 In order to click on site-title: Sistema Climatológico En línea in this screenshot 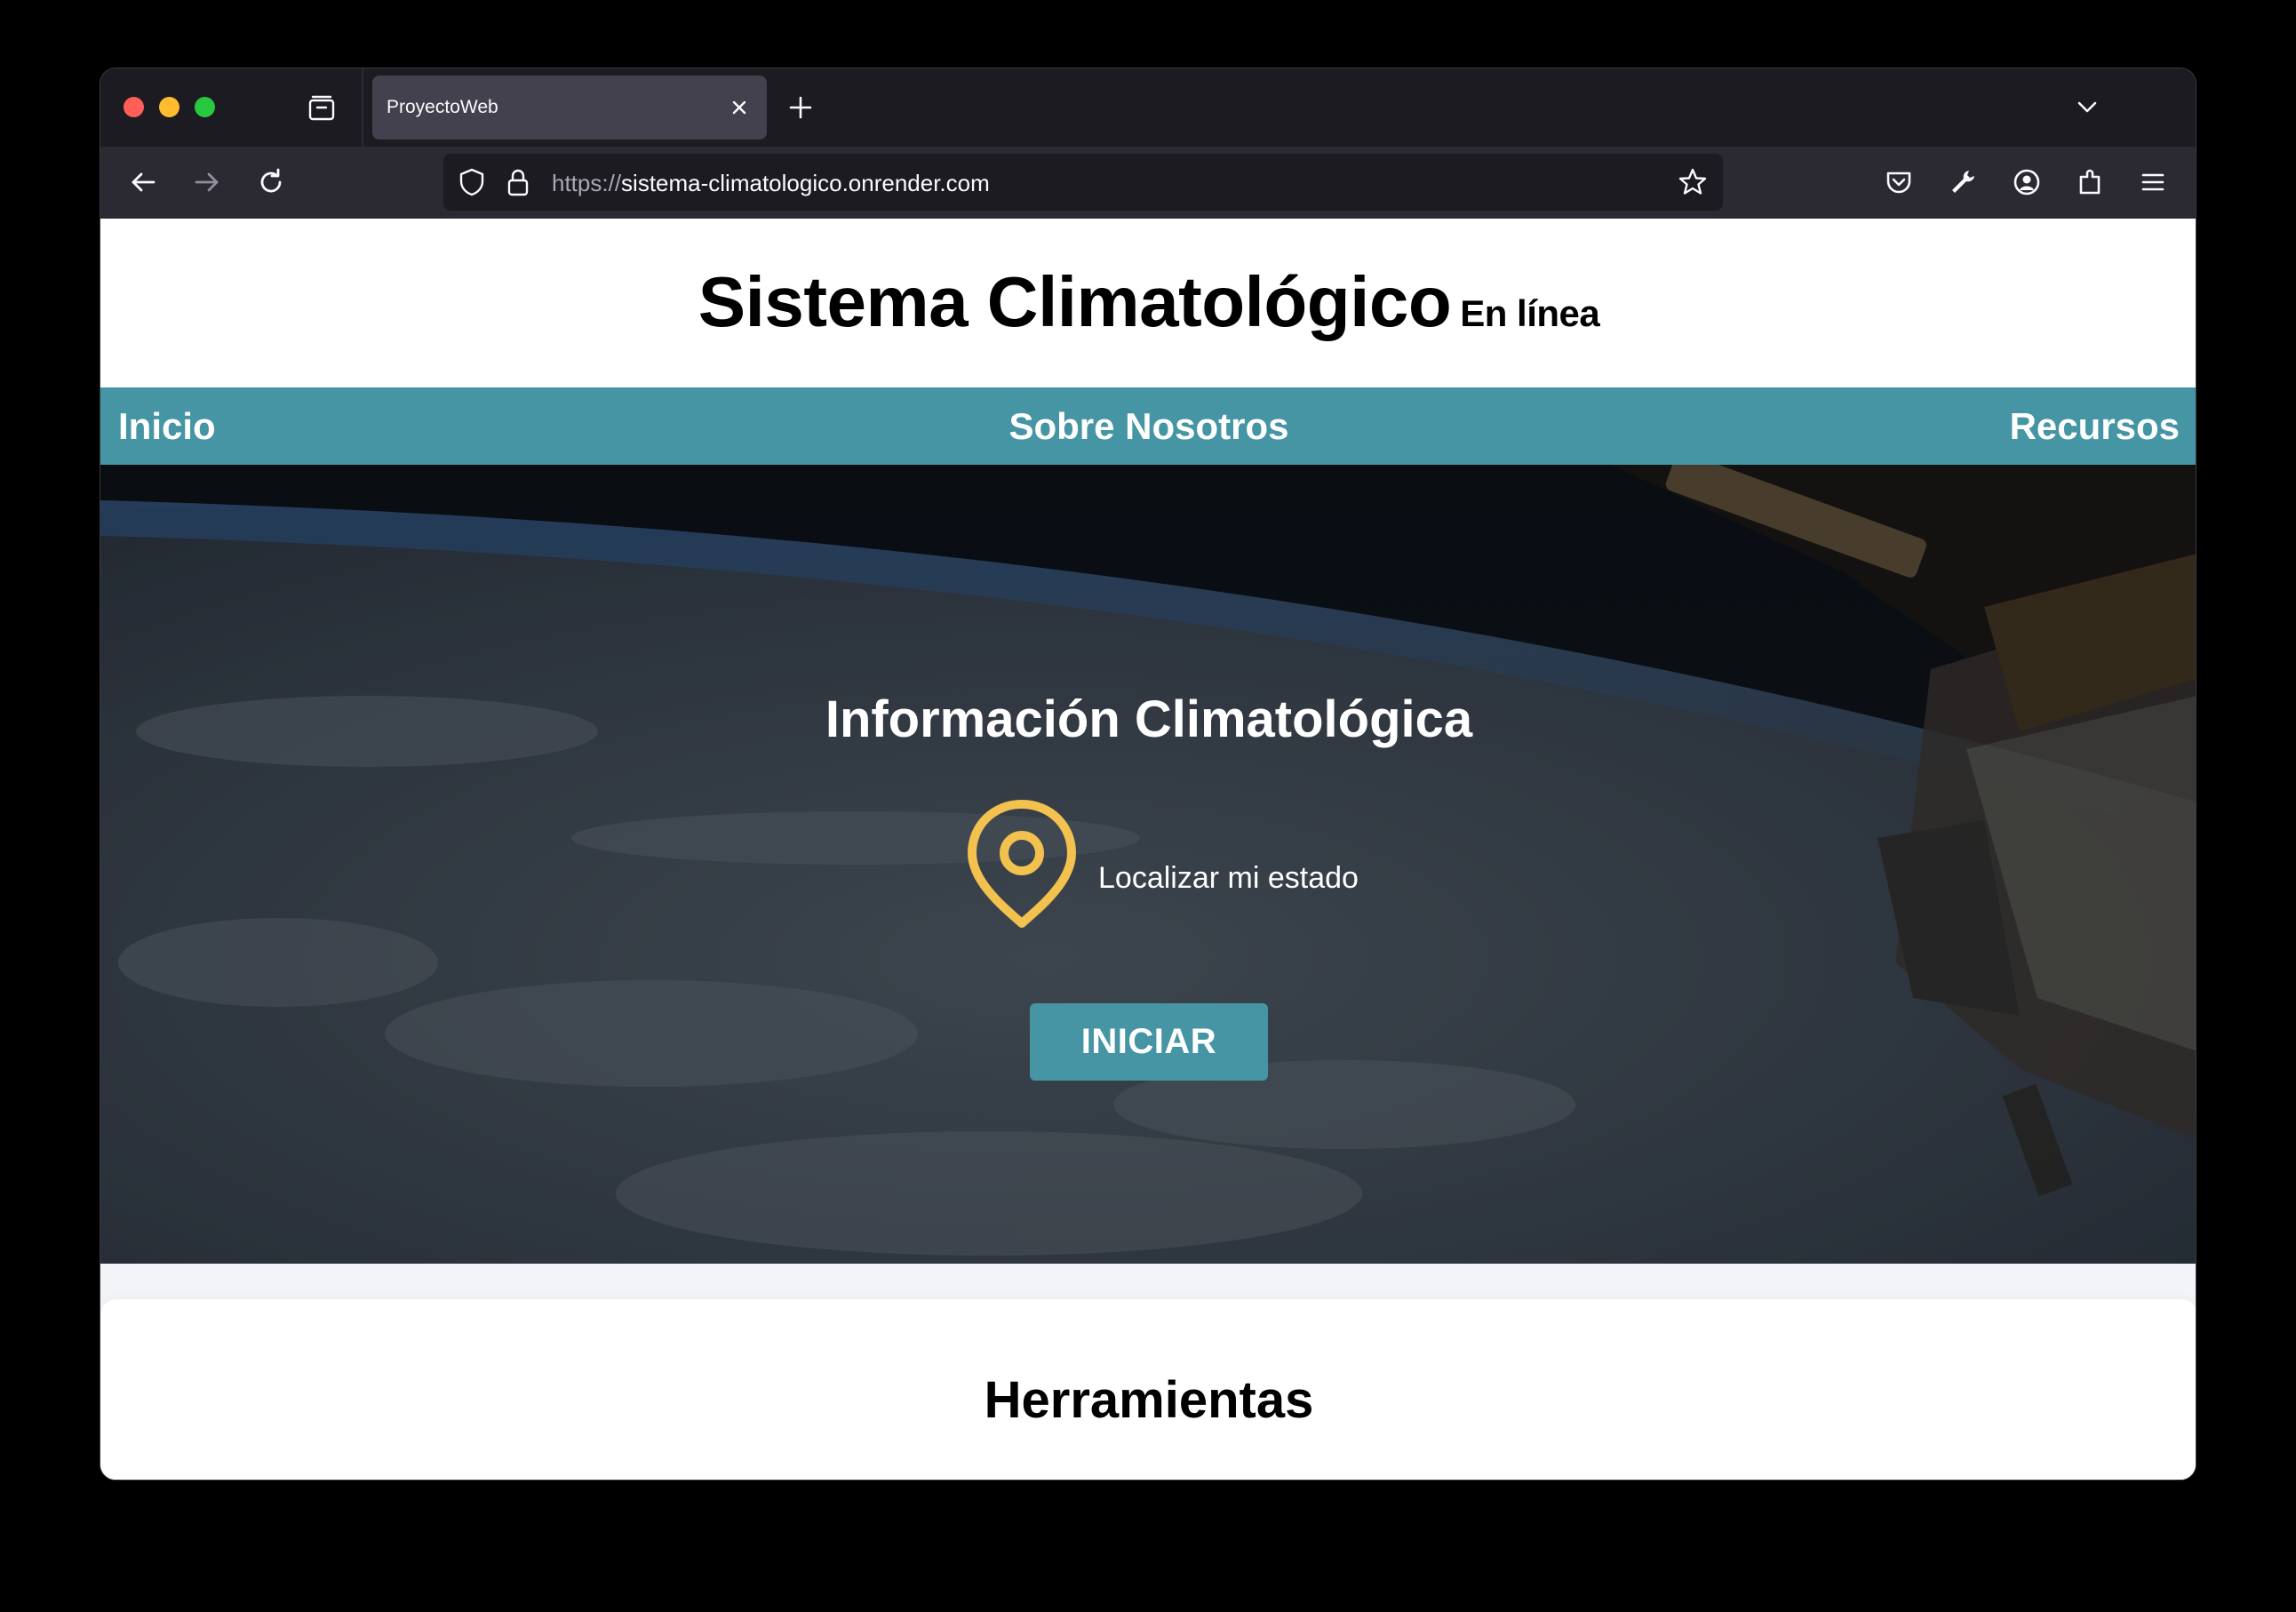, I will do `click(1148, 302)`.